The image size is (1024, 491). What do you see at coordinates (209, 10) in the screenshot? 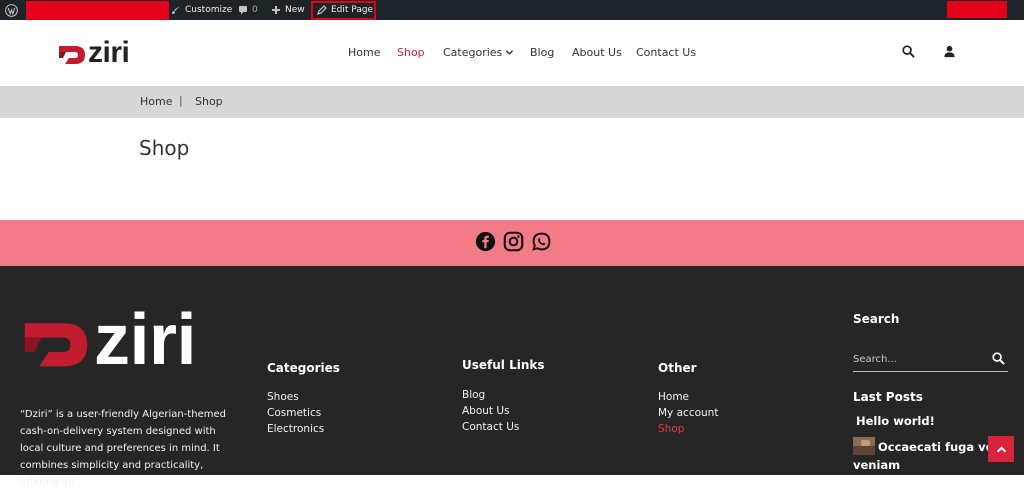
I see `customize-label: Customize` at bounding box center [209, 10].